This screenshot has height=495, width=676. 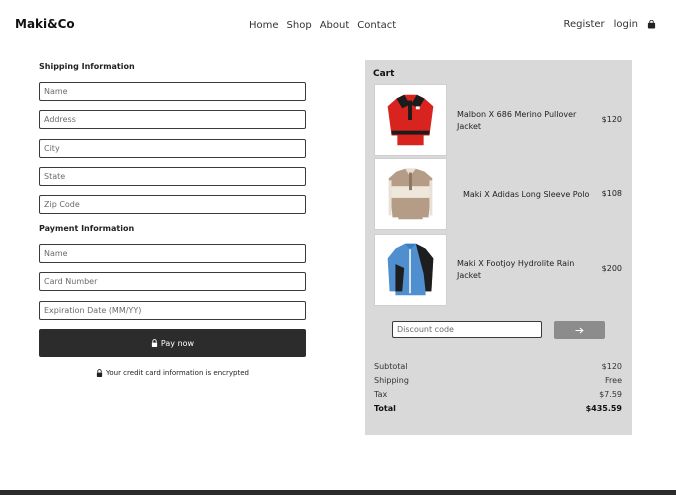 I want to click on payment-name-input, so click(x=172, y=253).